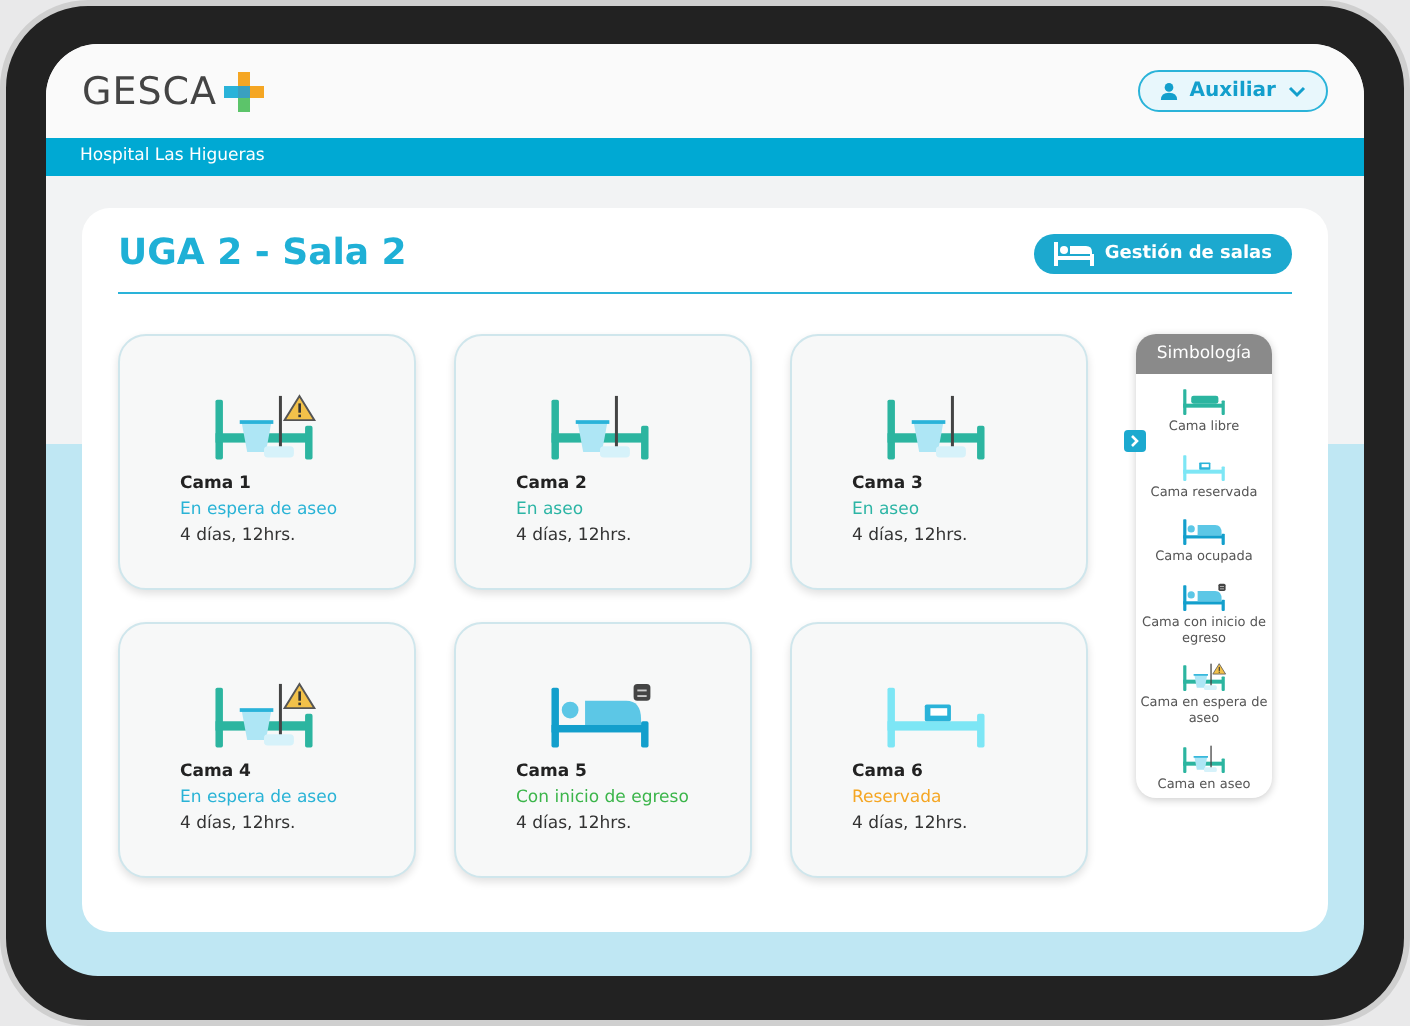 Image resolution: width=1410 pixels, height=1026 pixels. Describe the element at coordinates (939, 750) in the screenshot. I see `bed-card: Cama 6 Reservada 4 días, 12hrs.` at that location.